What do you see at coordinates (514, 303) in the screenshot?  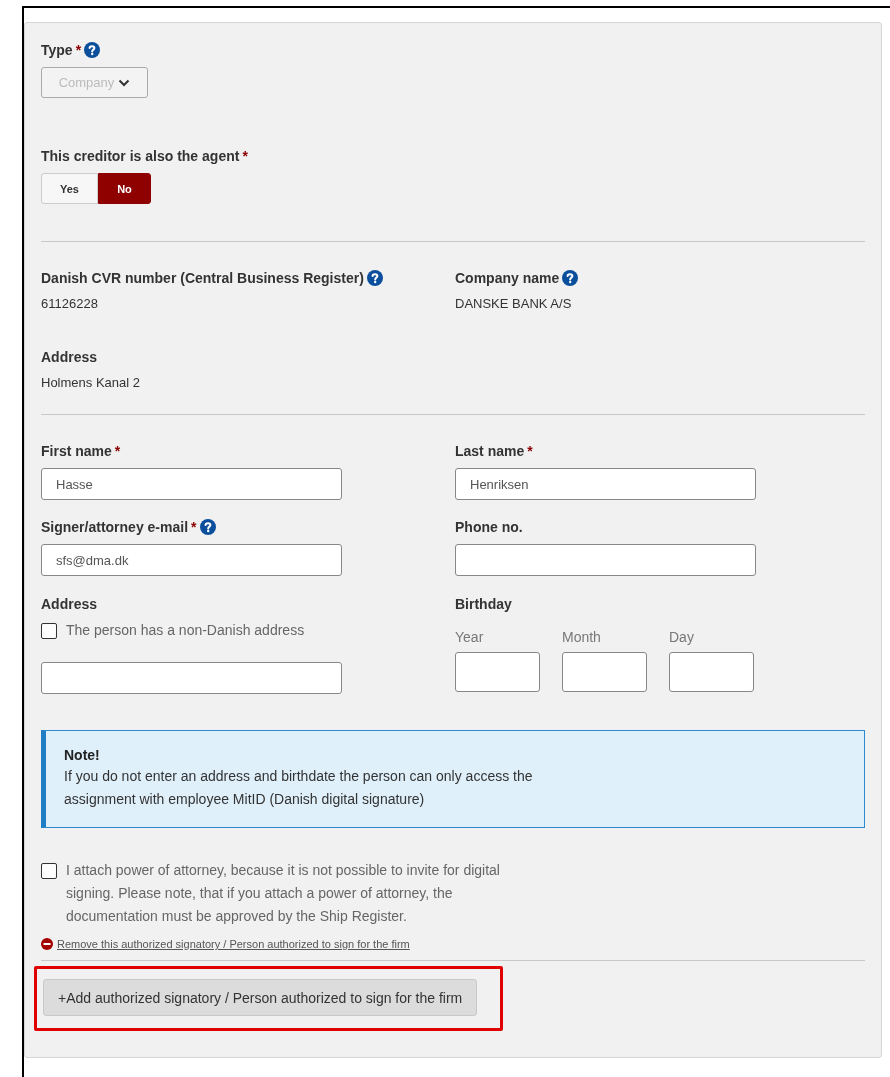 I see `field-value: DANSKE BANK A/S` at bounding box center [514, 303].